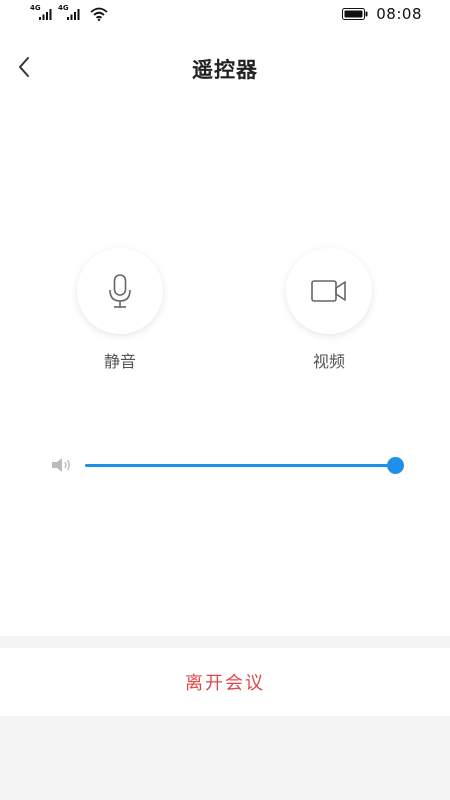 The image size is (450, 800). I want to click on status-bar: 4G 4G 08:08, so click(225, 14).